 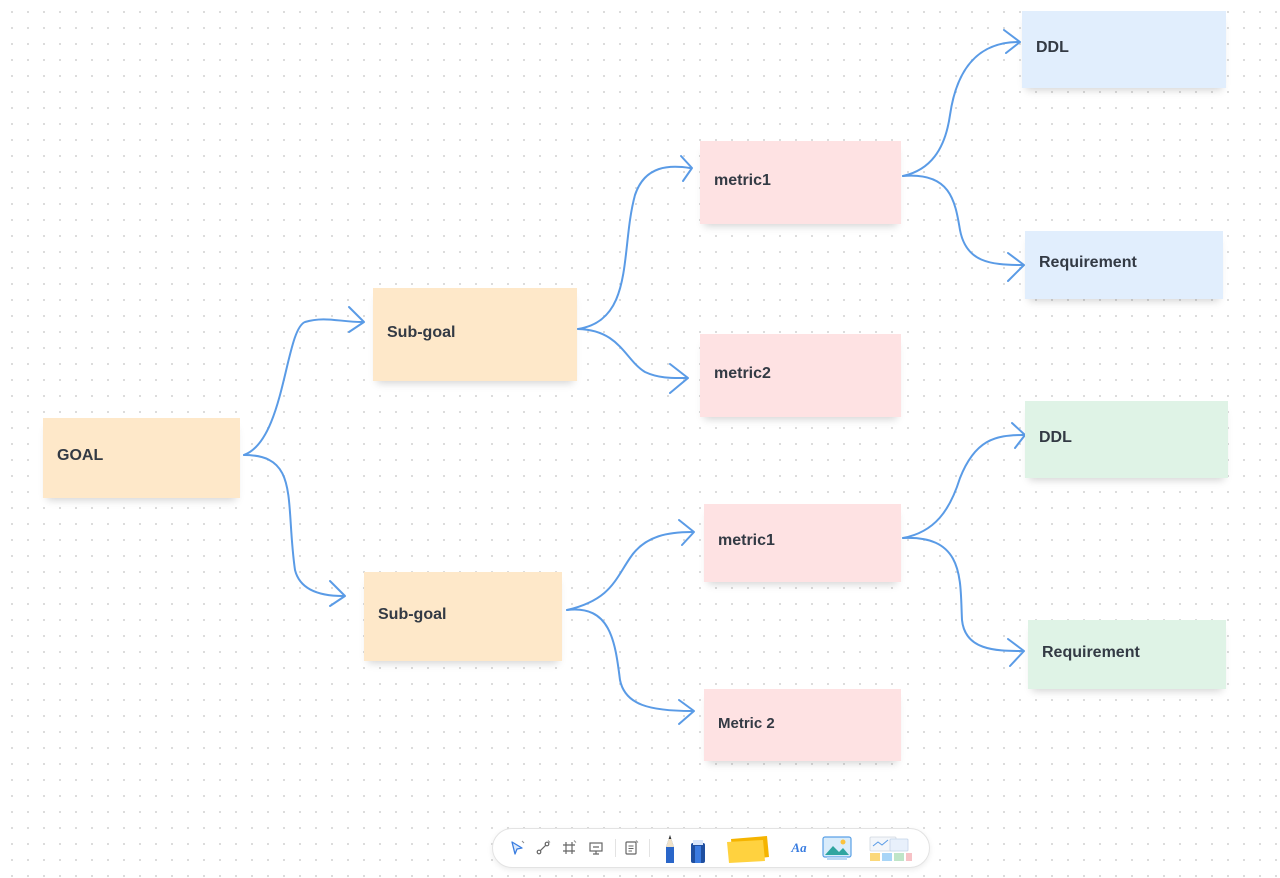 What do you see at coordinates (1124, 49) in the screenshot?
I see `sticky-note-ddl-top: DDL` at bounding box center [1124, 49].